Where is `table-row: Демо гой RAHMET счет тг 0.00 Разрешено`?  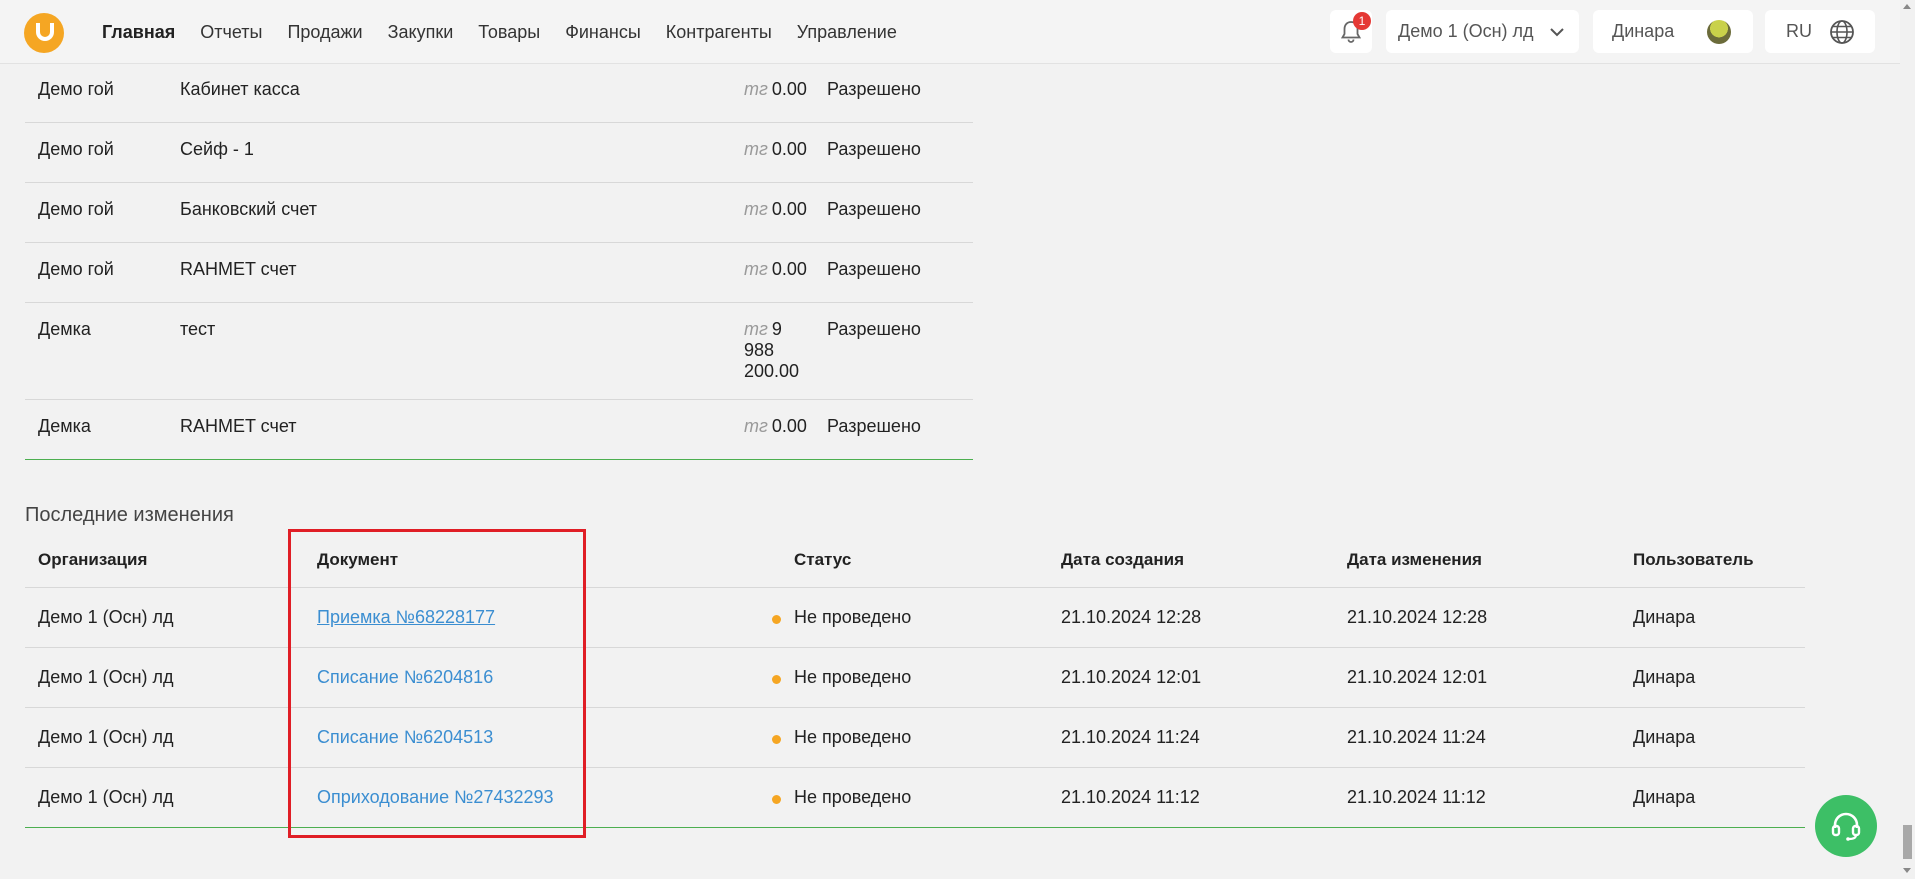
table-row: Демо гой RAHMET счет тг 0.00 Разрешено is located at coordinates (499, 273).